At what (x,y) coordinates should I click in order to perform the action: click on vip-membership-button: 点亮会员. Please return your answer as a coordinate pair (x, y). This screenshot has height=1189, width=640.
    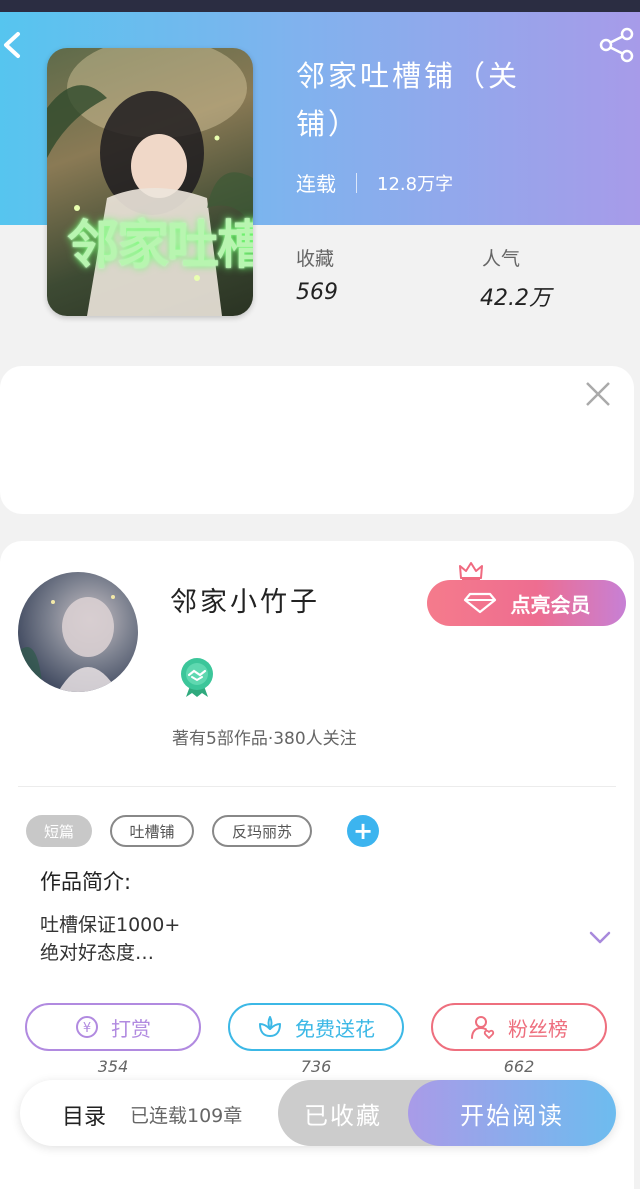
    Looking at the image, I should click on (526, 603).